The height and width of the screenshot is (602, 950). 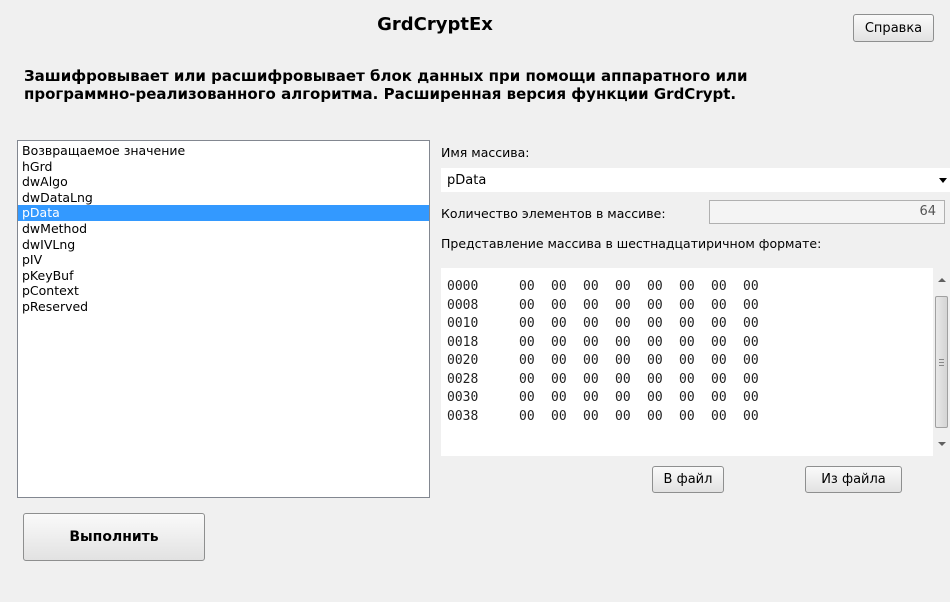 I want to click on list-item: dwAlgo, so click(x=223, y=182).